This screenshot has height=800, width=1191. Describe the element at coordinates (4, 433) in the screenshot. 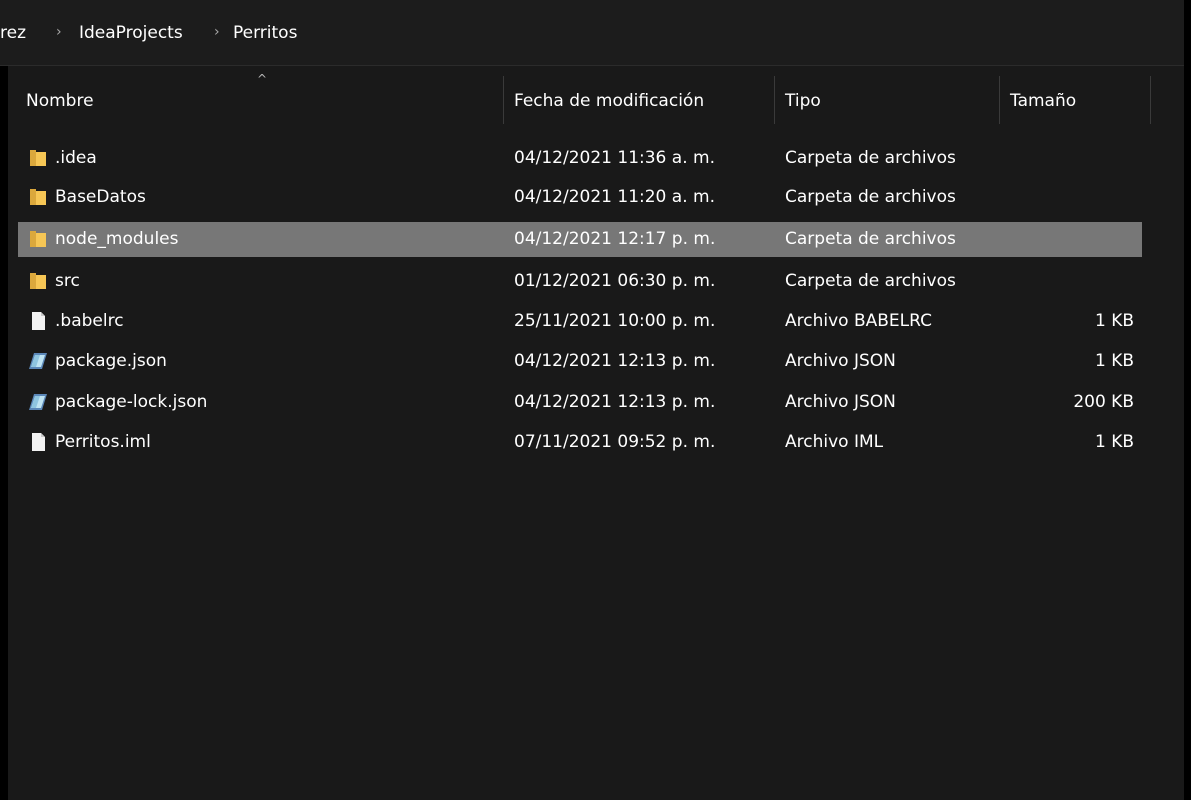

I see `window-left-edge` at that location.